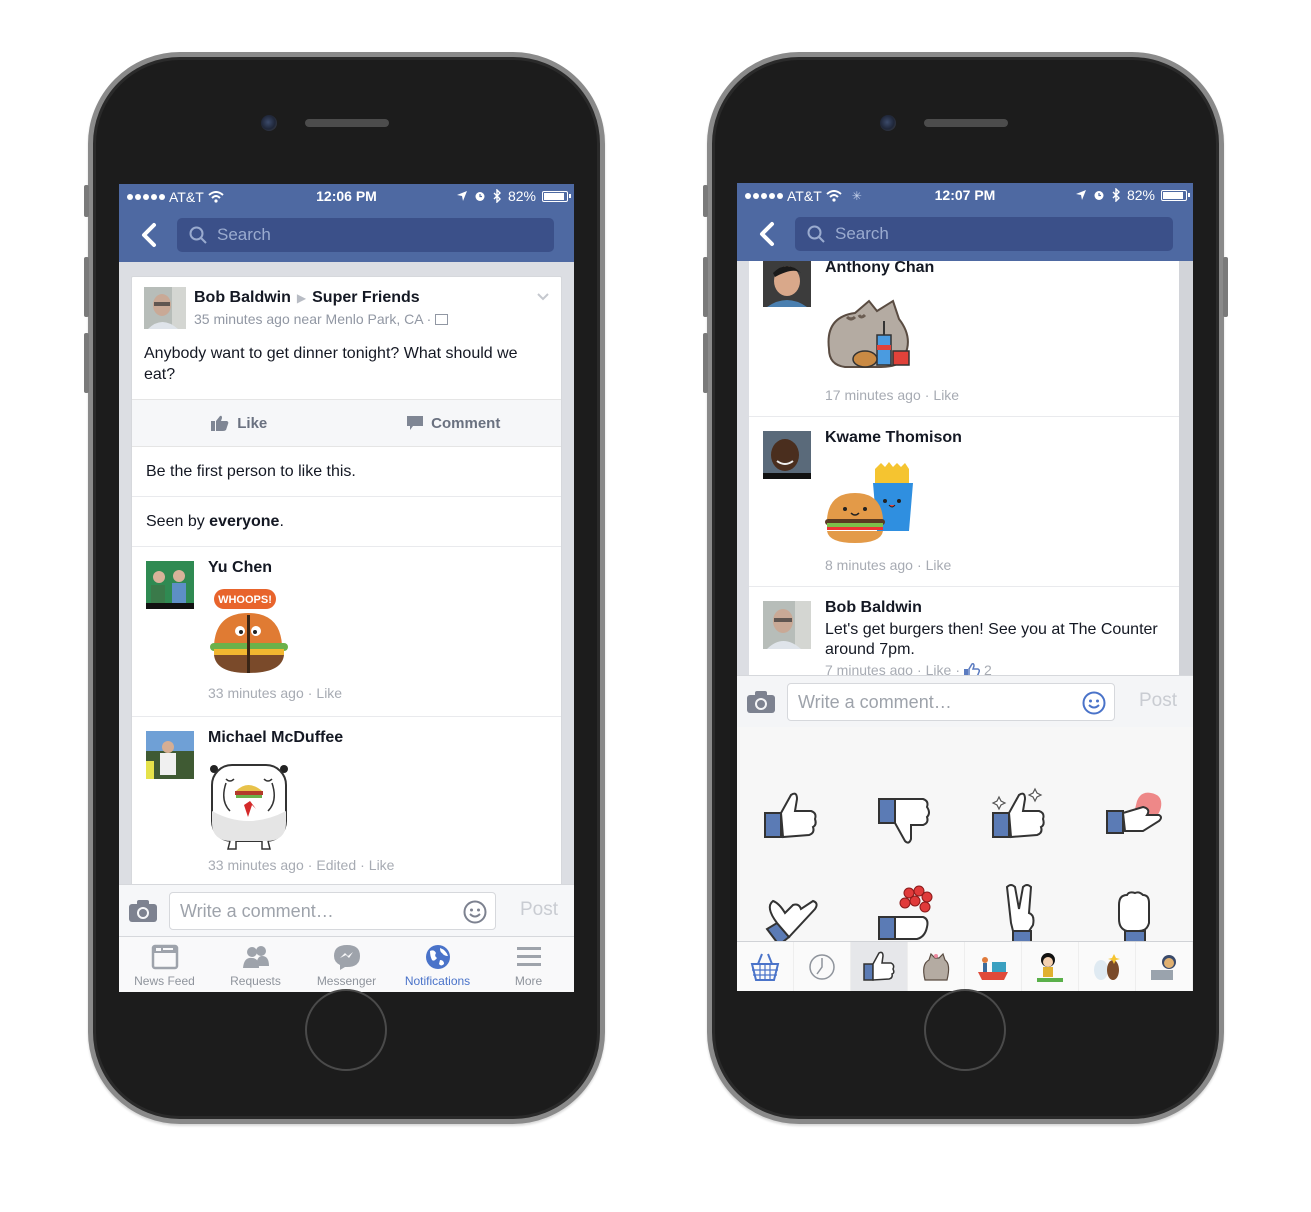 This screenshot has height=1212, width=1311. I want to click on comment-author: Yu Chen, so click(240, 568).